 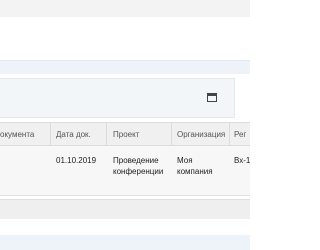 I want to click on cell-project: Проведение конференции, so click(x=138, y=166).